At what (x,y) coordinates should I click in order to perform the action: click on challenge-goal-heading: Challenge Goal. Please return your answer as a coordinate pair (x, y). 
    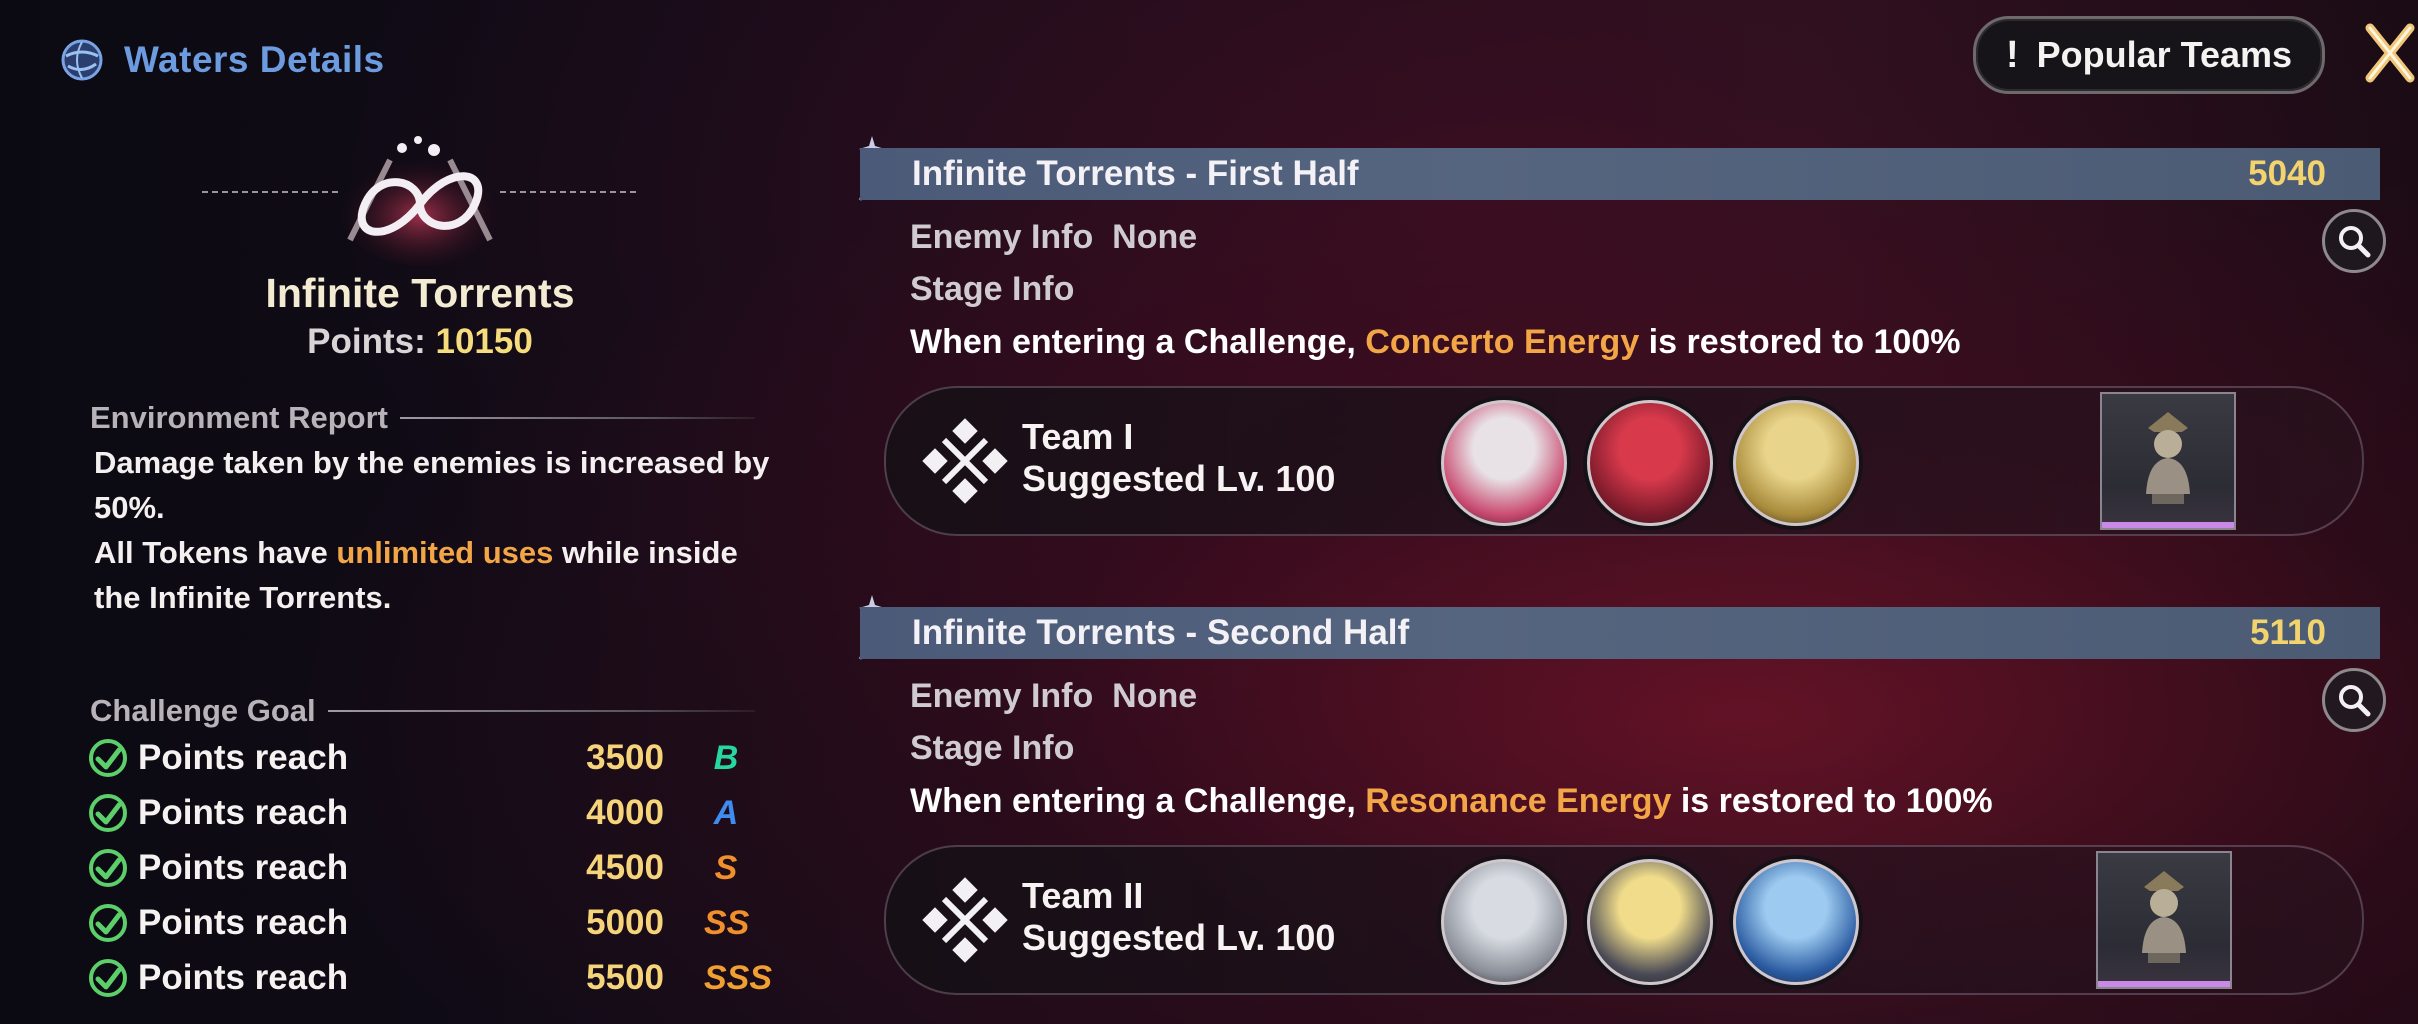
    Looking at the image, I should click on (422, 711).